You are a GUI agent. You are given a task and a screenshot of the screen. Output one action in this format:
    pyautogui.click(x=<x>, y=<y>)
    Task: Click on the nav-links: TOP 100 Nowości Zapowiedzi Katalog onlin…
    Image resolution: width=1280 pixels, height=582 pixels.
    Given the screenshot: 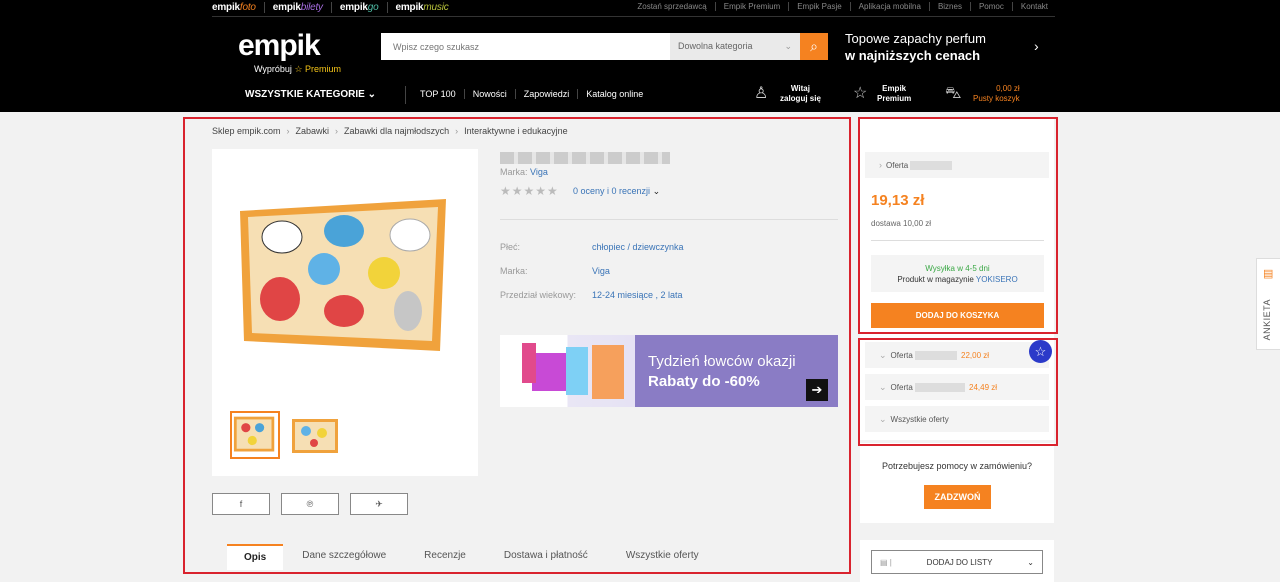 What is the action you would take?
    pyautogui.click(x=535, y=94)
    